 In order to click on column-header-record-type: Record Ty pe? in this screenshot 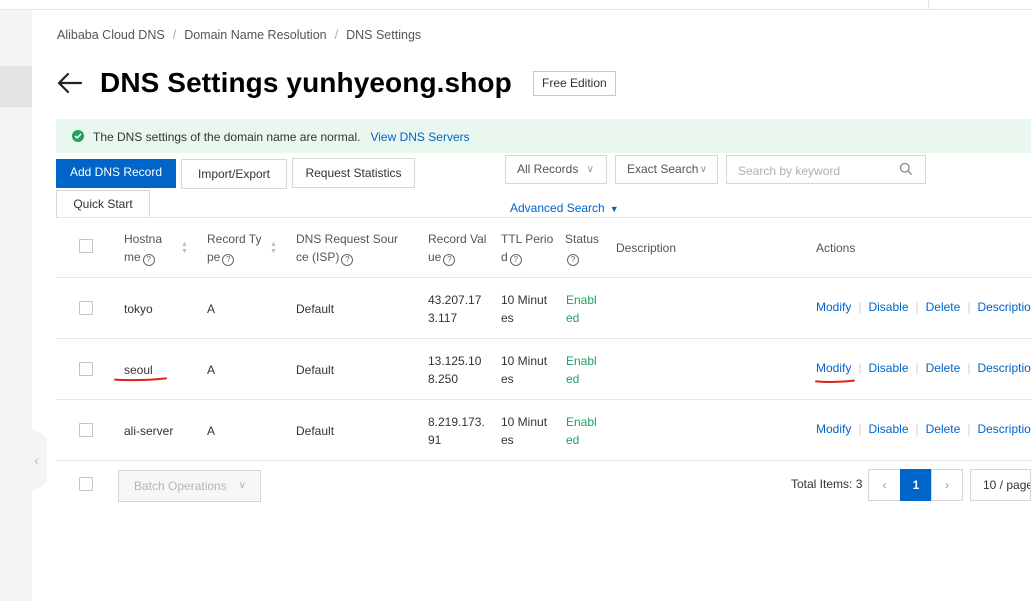, I will do `click(234, 248)`.